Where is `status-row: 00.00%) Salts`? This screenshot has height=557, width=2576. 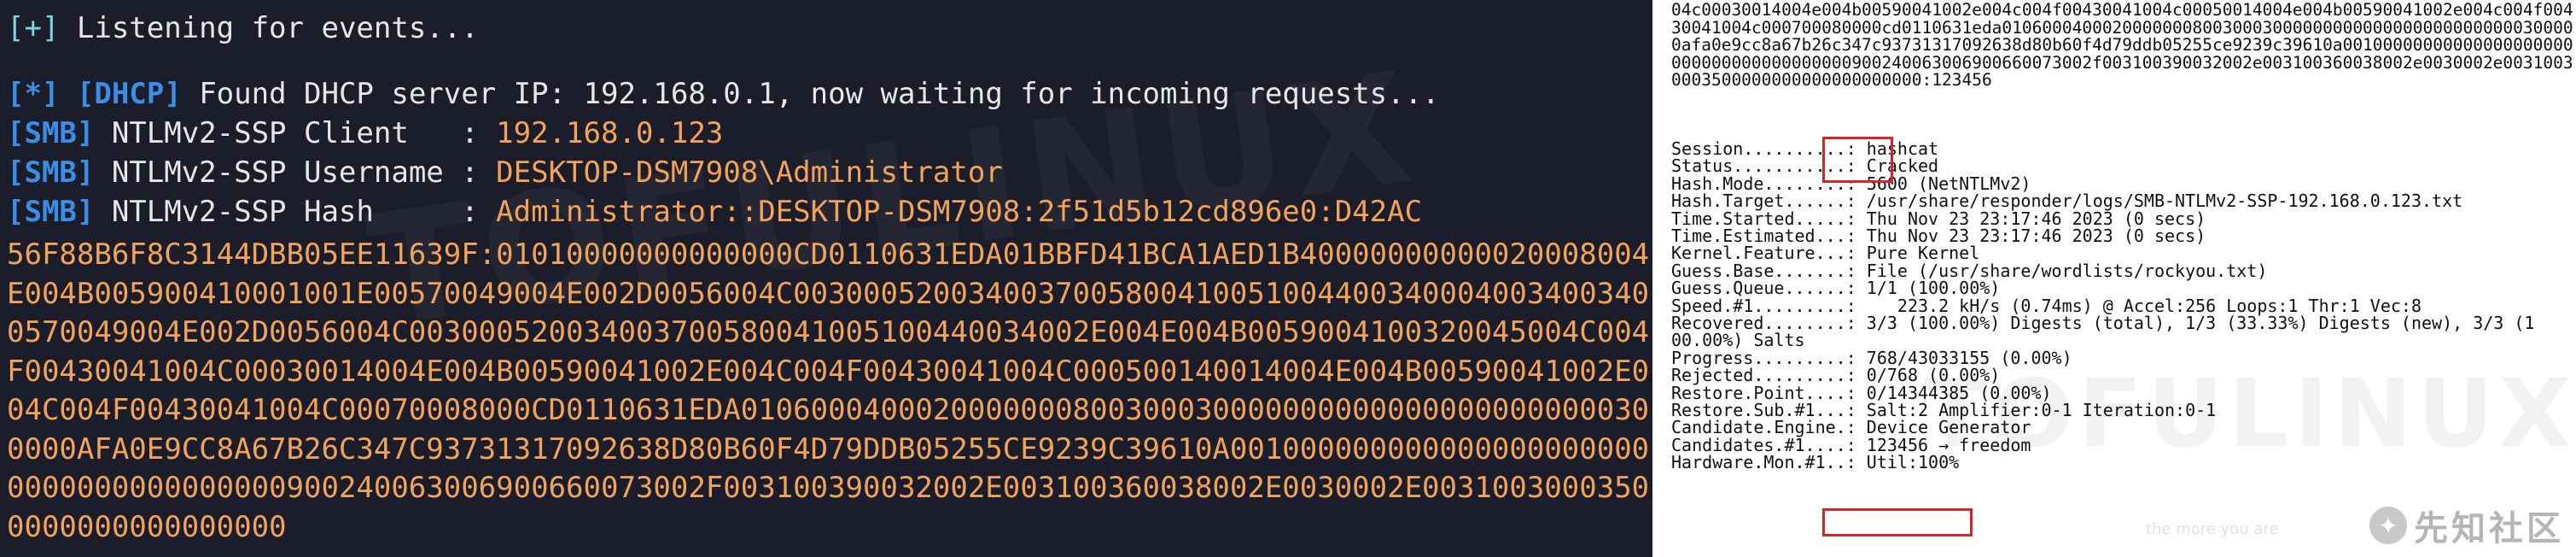 status-row: 00.00%) Salts is located at coordinates (1738, 340).